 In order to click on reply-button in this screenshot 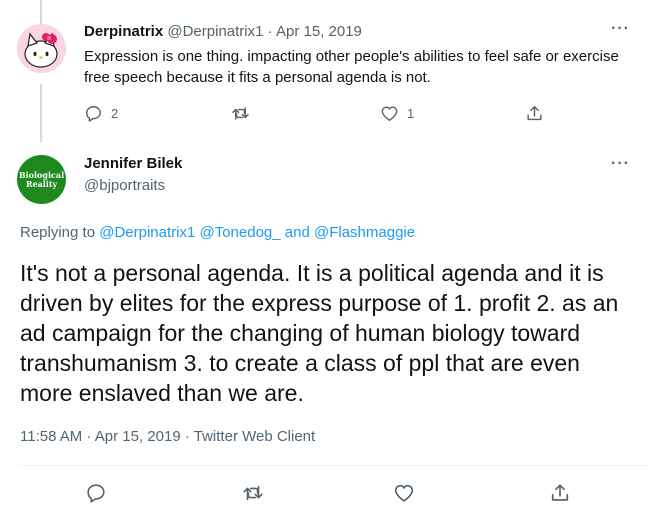, I will do `click(96, 495)`.